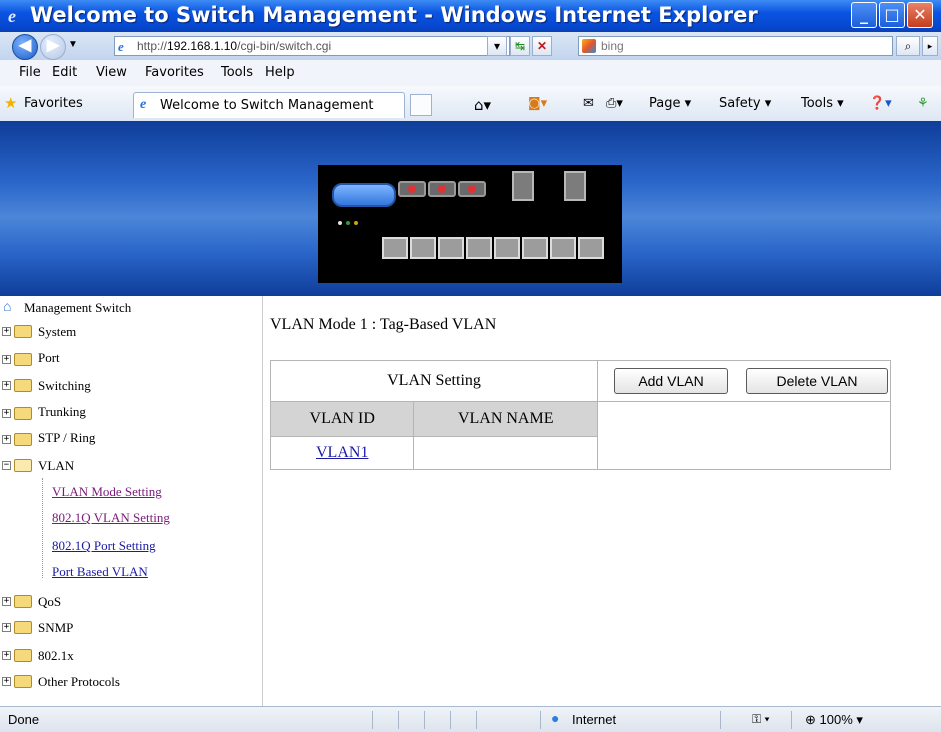 Image resolution: width=941 pixels, height=732 pixels. What do you see at coordinates (880, 103) in the screenshot?
I see `help-icon: ❓▾` at bounding box center [880, 103].